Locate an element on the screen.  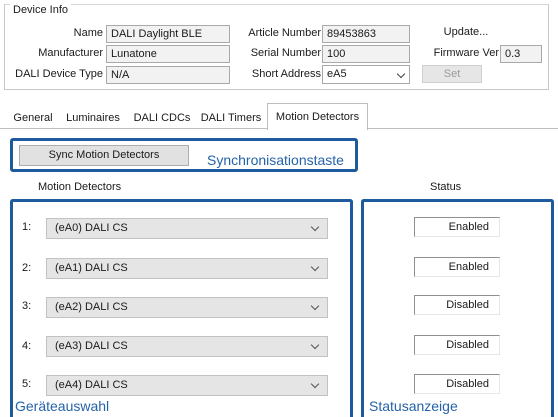
set-button: Set is located at coordinates (452, 74).